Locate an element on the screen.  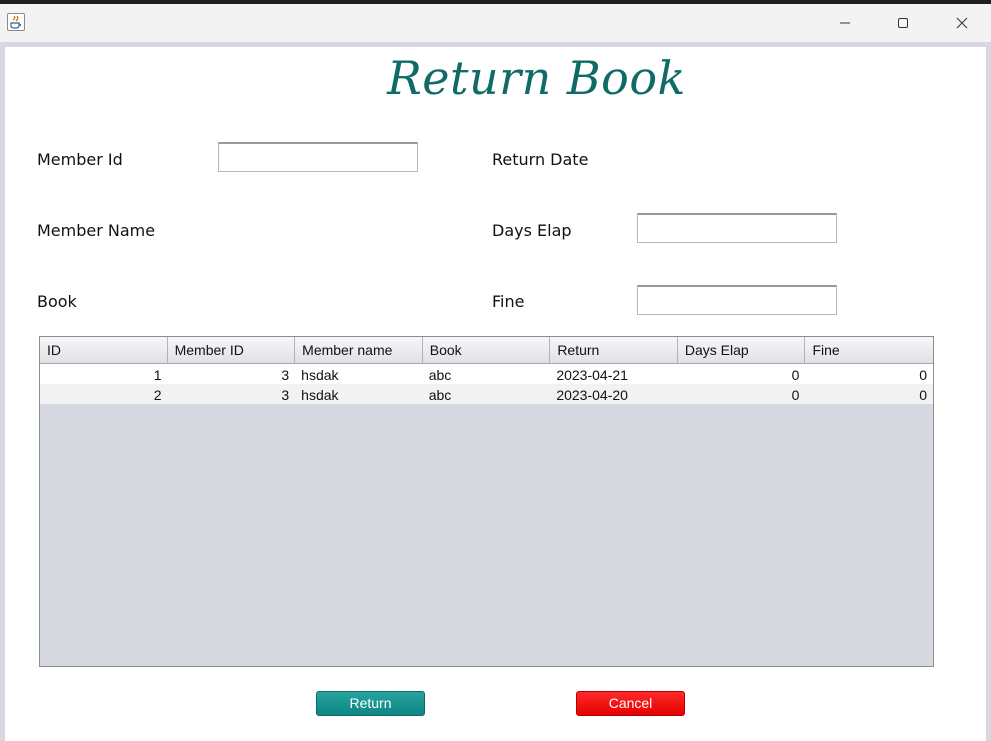
minimize-icon is located at coordinates (845, 23).